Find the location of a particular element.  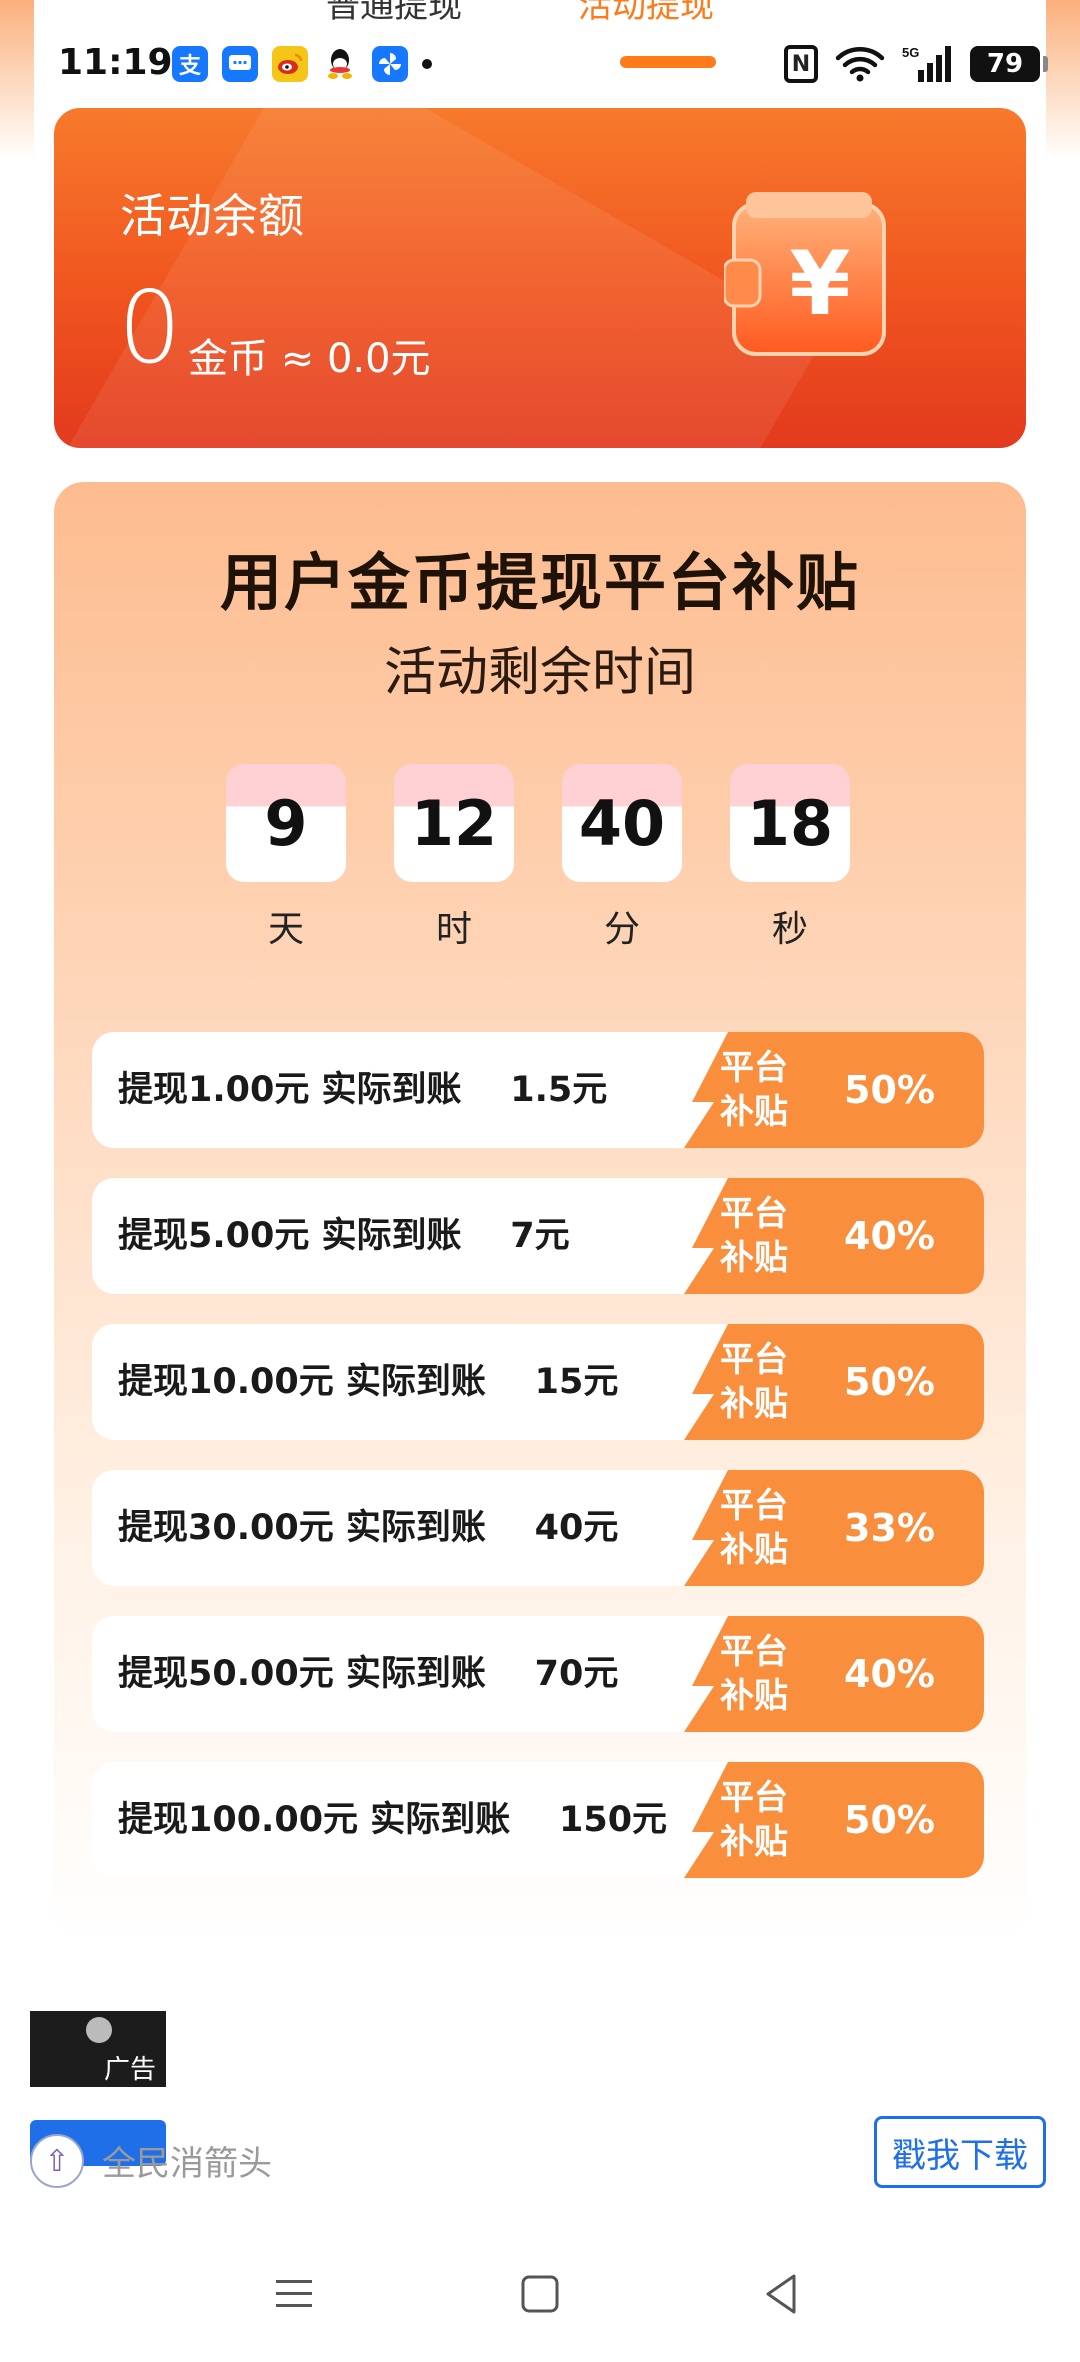

countdown-unit: 天 is located at coordinates (285, 929).